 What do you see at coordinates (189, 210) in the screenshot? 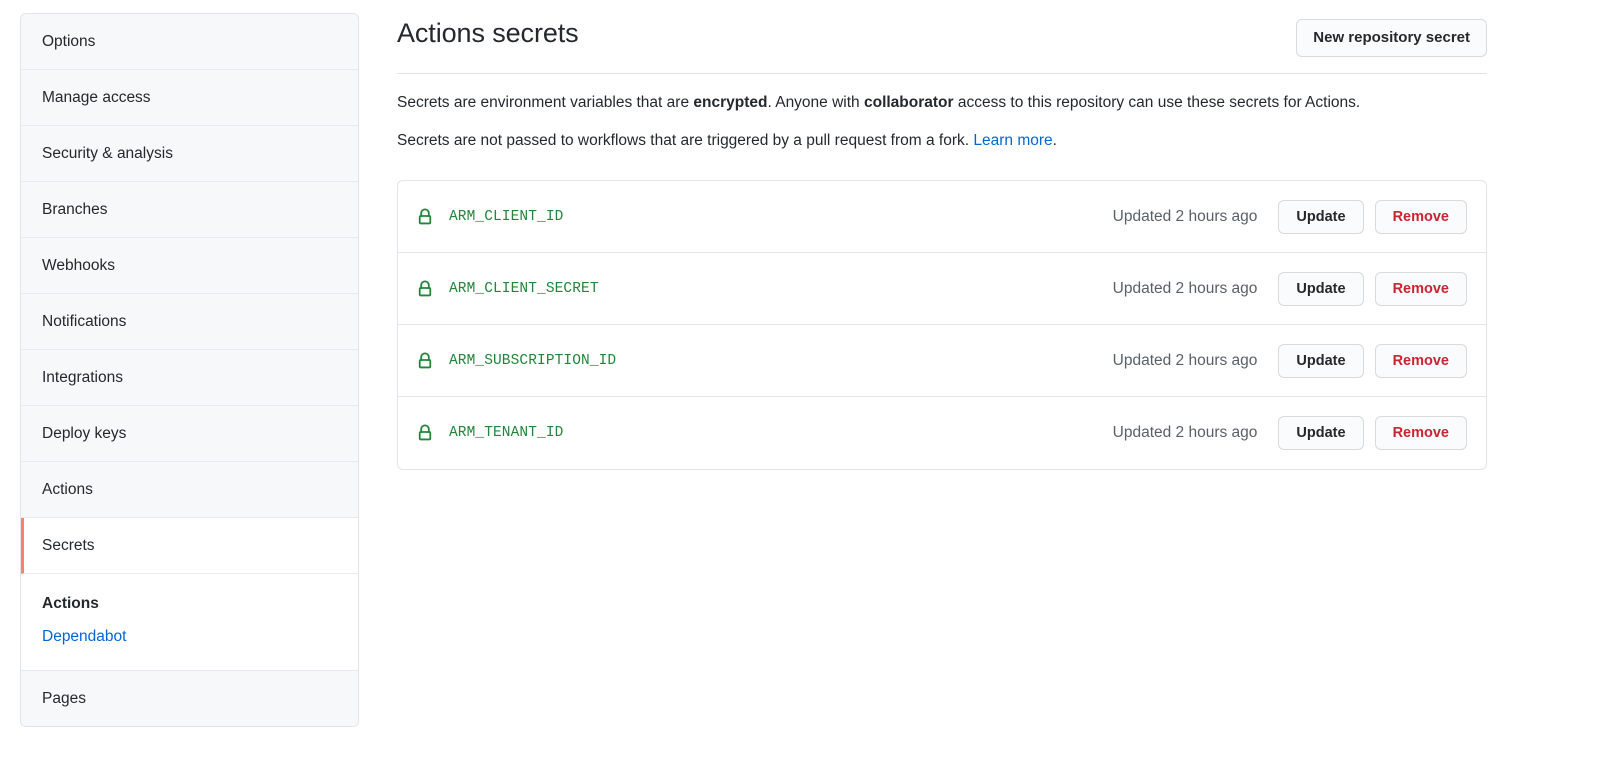
I see `sidebar-item-branches: Branches` at bounding box center [189, 210].